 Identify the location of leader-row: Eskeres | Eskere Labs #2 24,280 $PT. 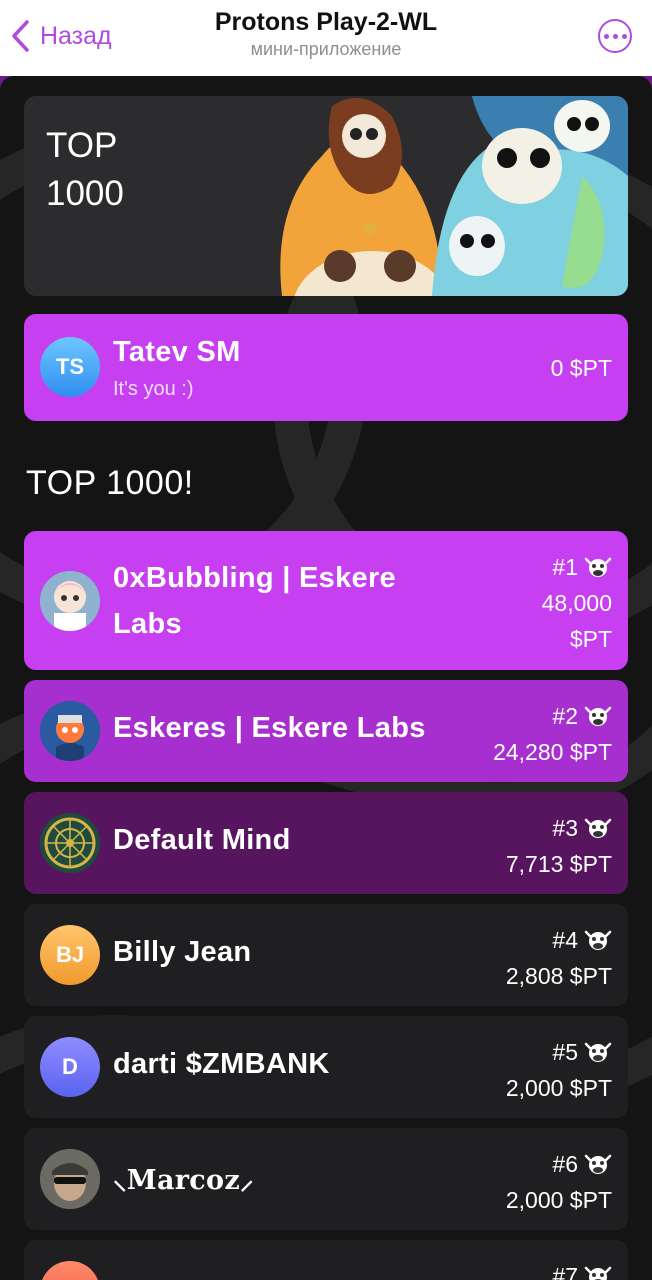
(326, 731).